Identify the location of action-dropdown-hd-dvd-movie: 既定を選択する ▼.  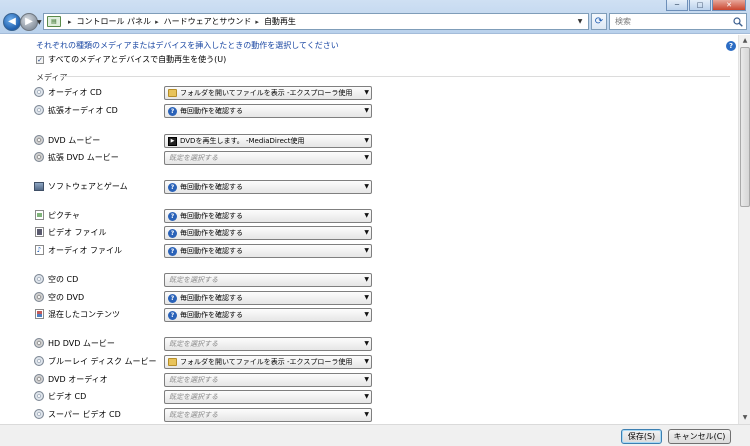
(268, 344).